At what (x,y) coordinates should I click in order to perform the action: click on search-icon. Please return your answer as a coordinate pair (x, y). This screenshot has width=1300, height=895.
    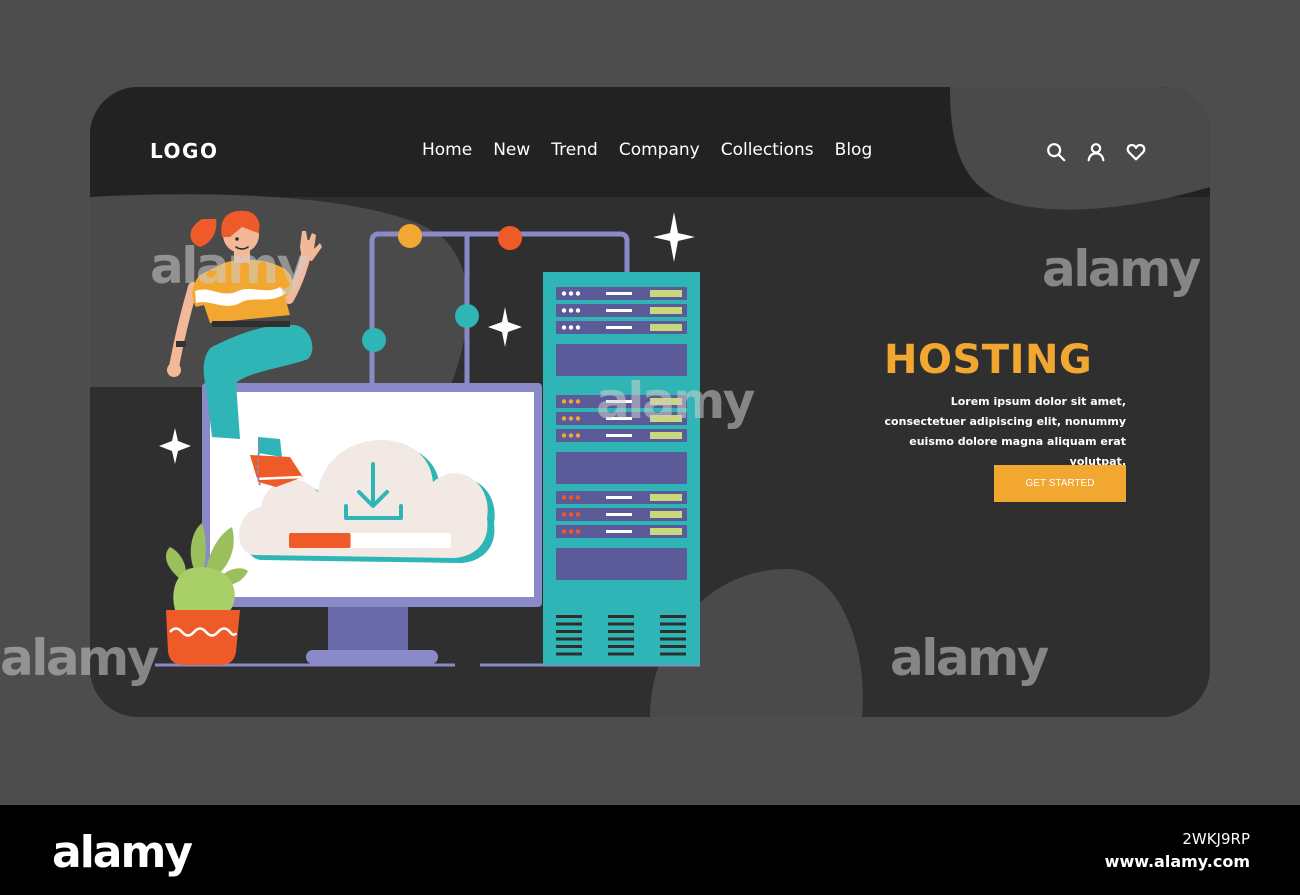
    Looking at the image, I should click on (1056, 152).